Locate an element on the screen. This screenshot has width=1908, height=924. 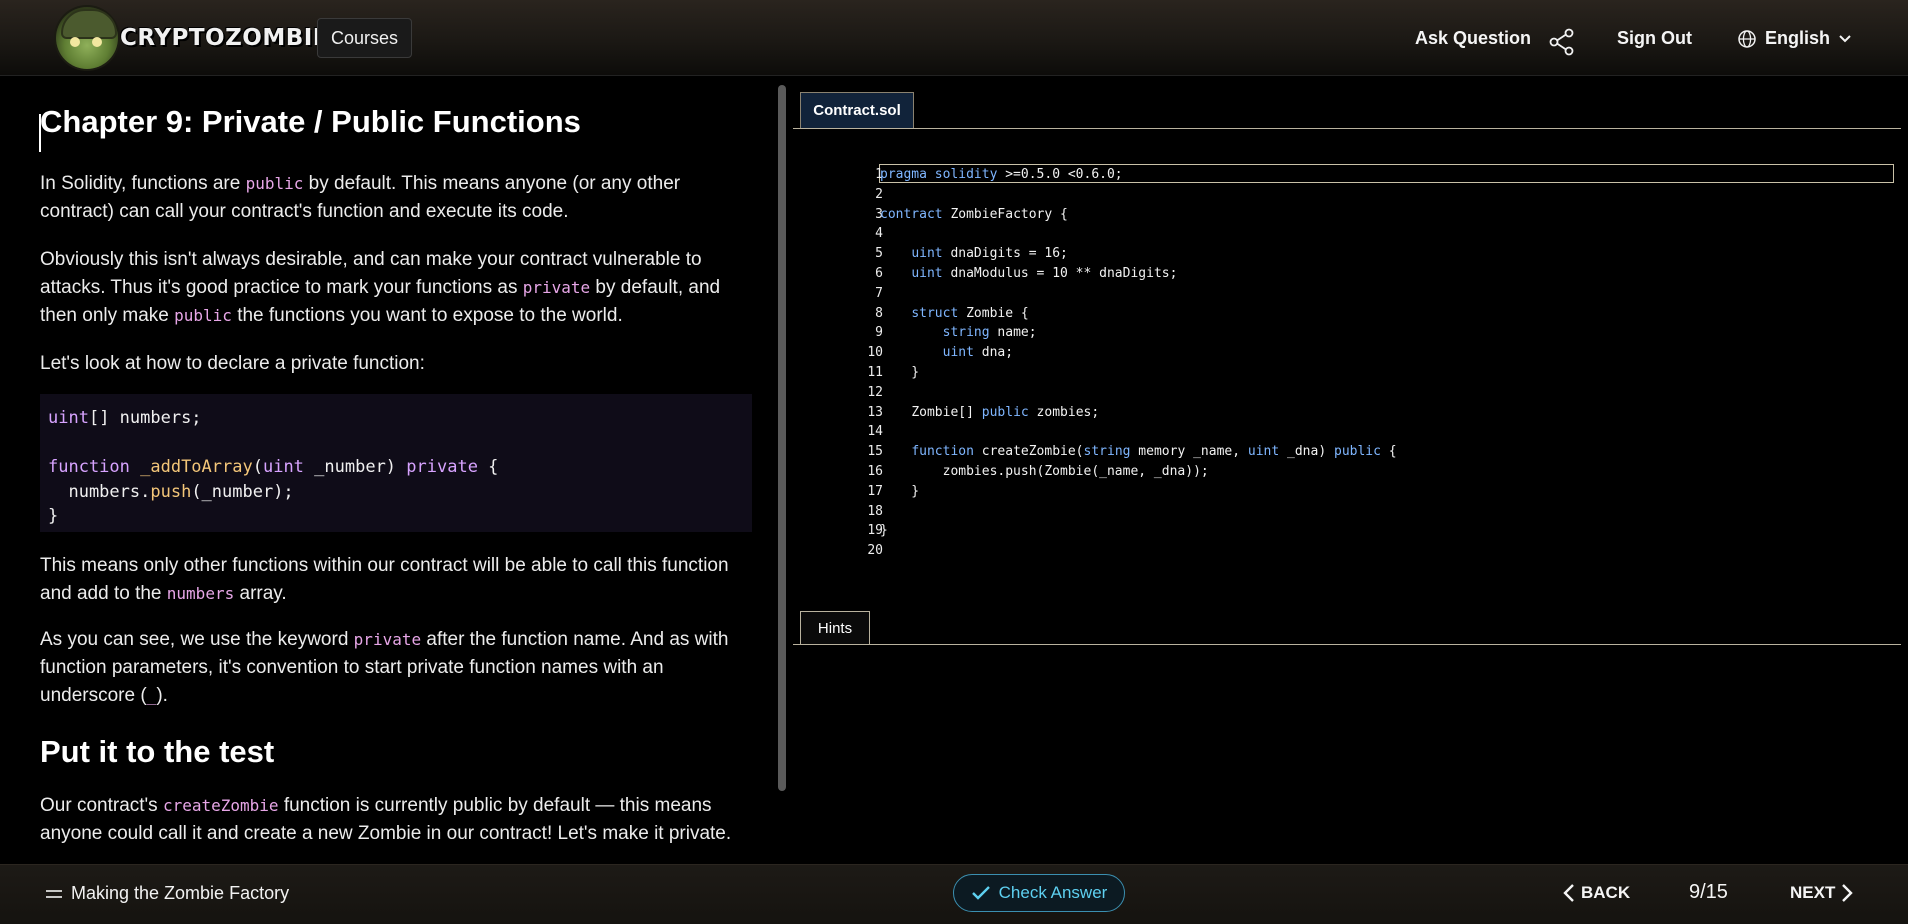
cryptozombies-logo: CRYPTOZOMBIES is located at coordinates (201, 38).